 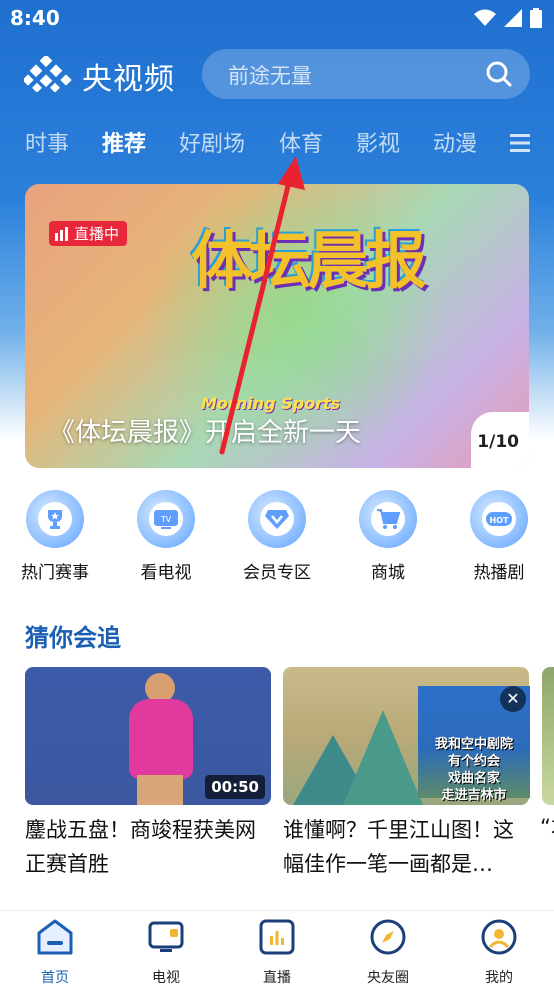 What do you see at coordinates (73, 638) in the screenshot?
I see `section-title: 猜你会追` at bounding box center [73, 638].